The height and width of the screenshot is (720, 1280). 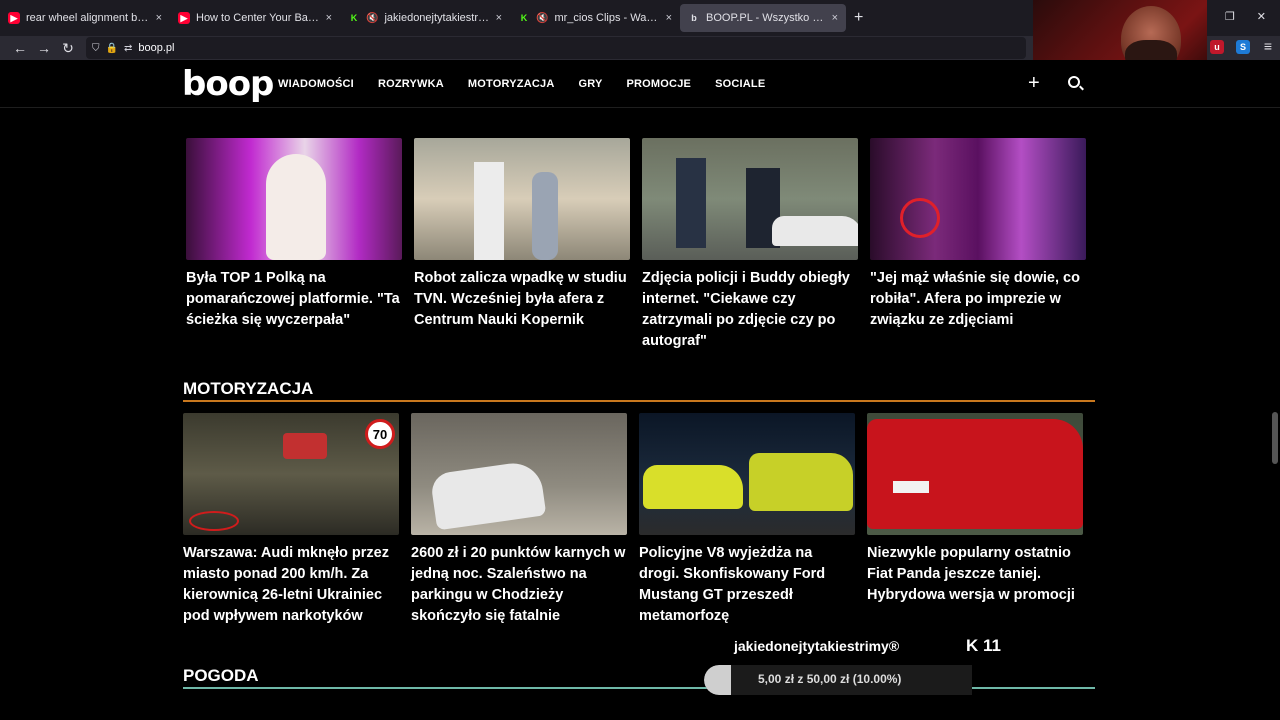 What do you see at coordinates (590, 84) in the screenshot?
I see `nav-gry: GRY` at bounding box center [590, 84].